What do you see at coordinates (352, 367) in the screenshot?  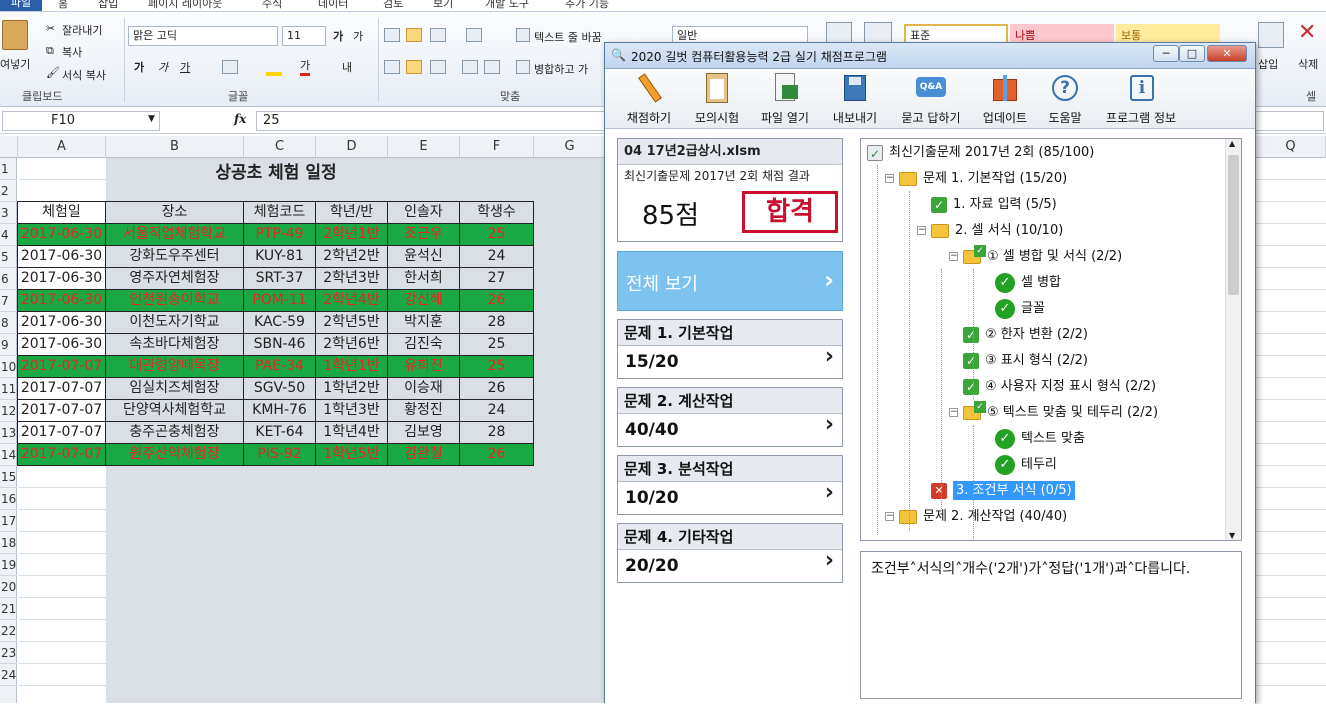 I see `table-cell: 1학년1반` at bounding box center [352, 367].